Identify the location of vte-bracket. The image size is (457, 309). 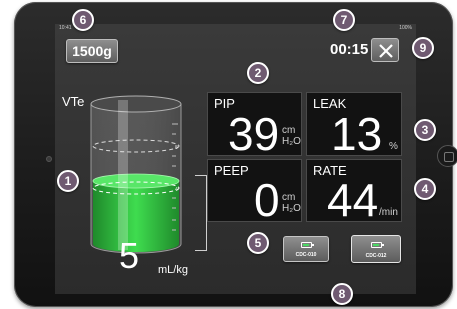
(201, 213).